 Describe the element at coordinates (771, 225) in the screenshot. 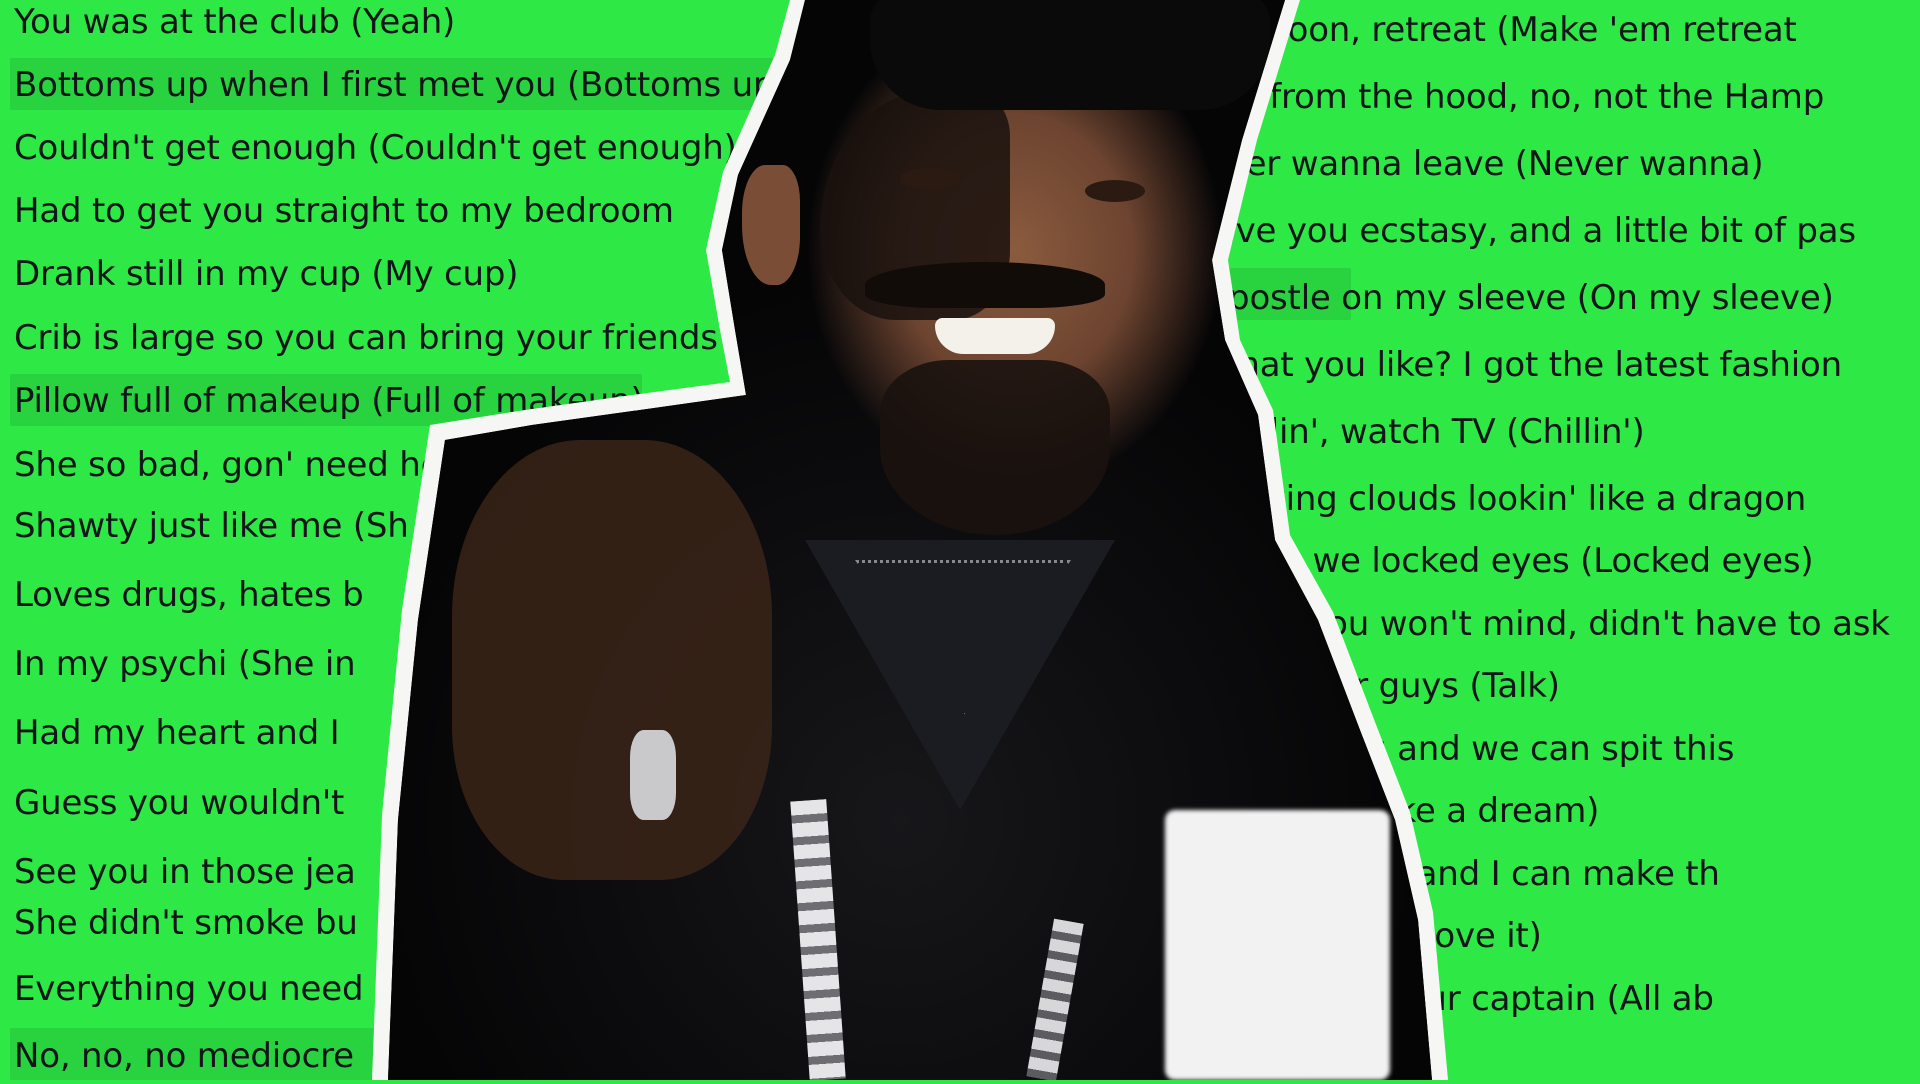

I see `ear` at that location.